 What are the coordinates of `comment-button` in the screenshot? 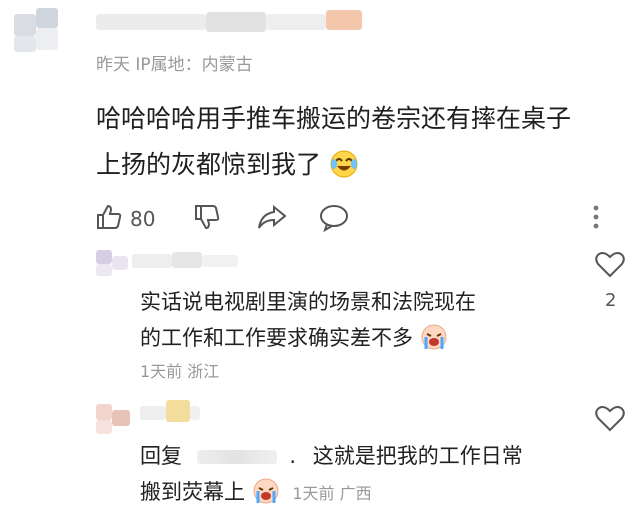 It's located at (334, 219).